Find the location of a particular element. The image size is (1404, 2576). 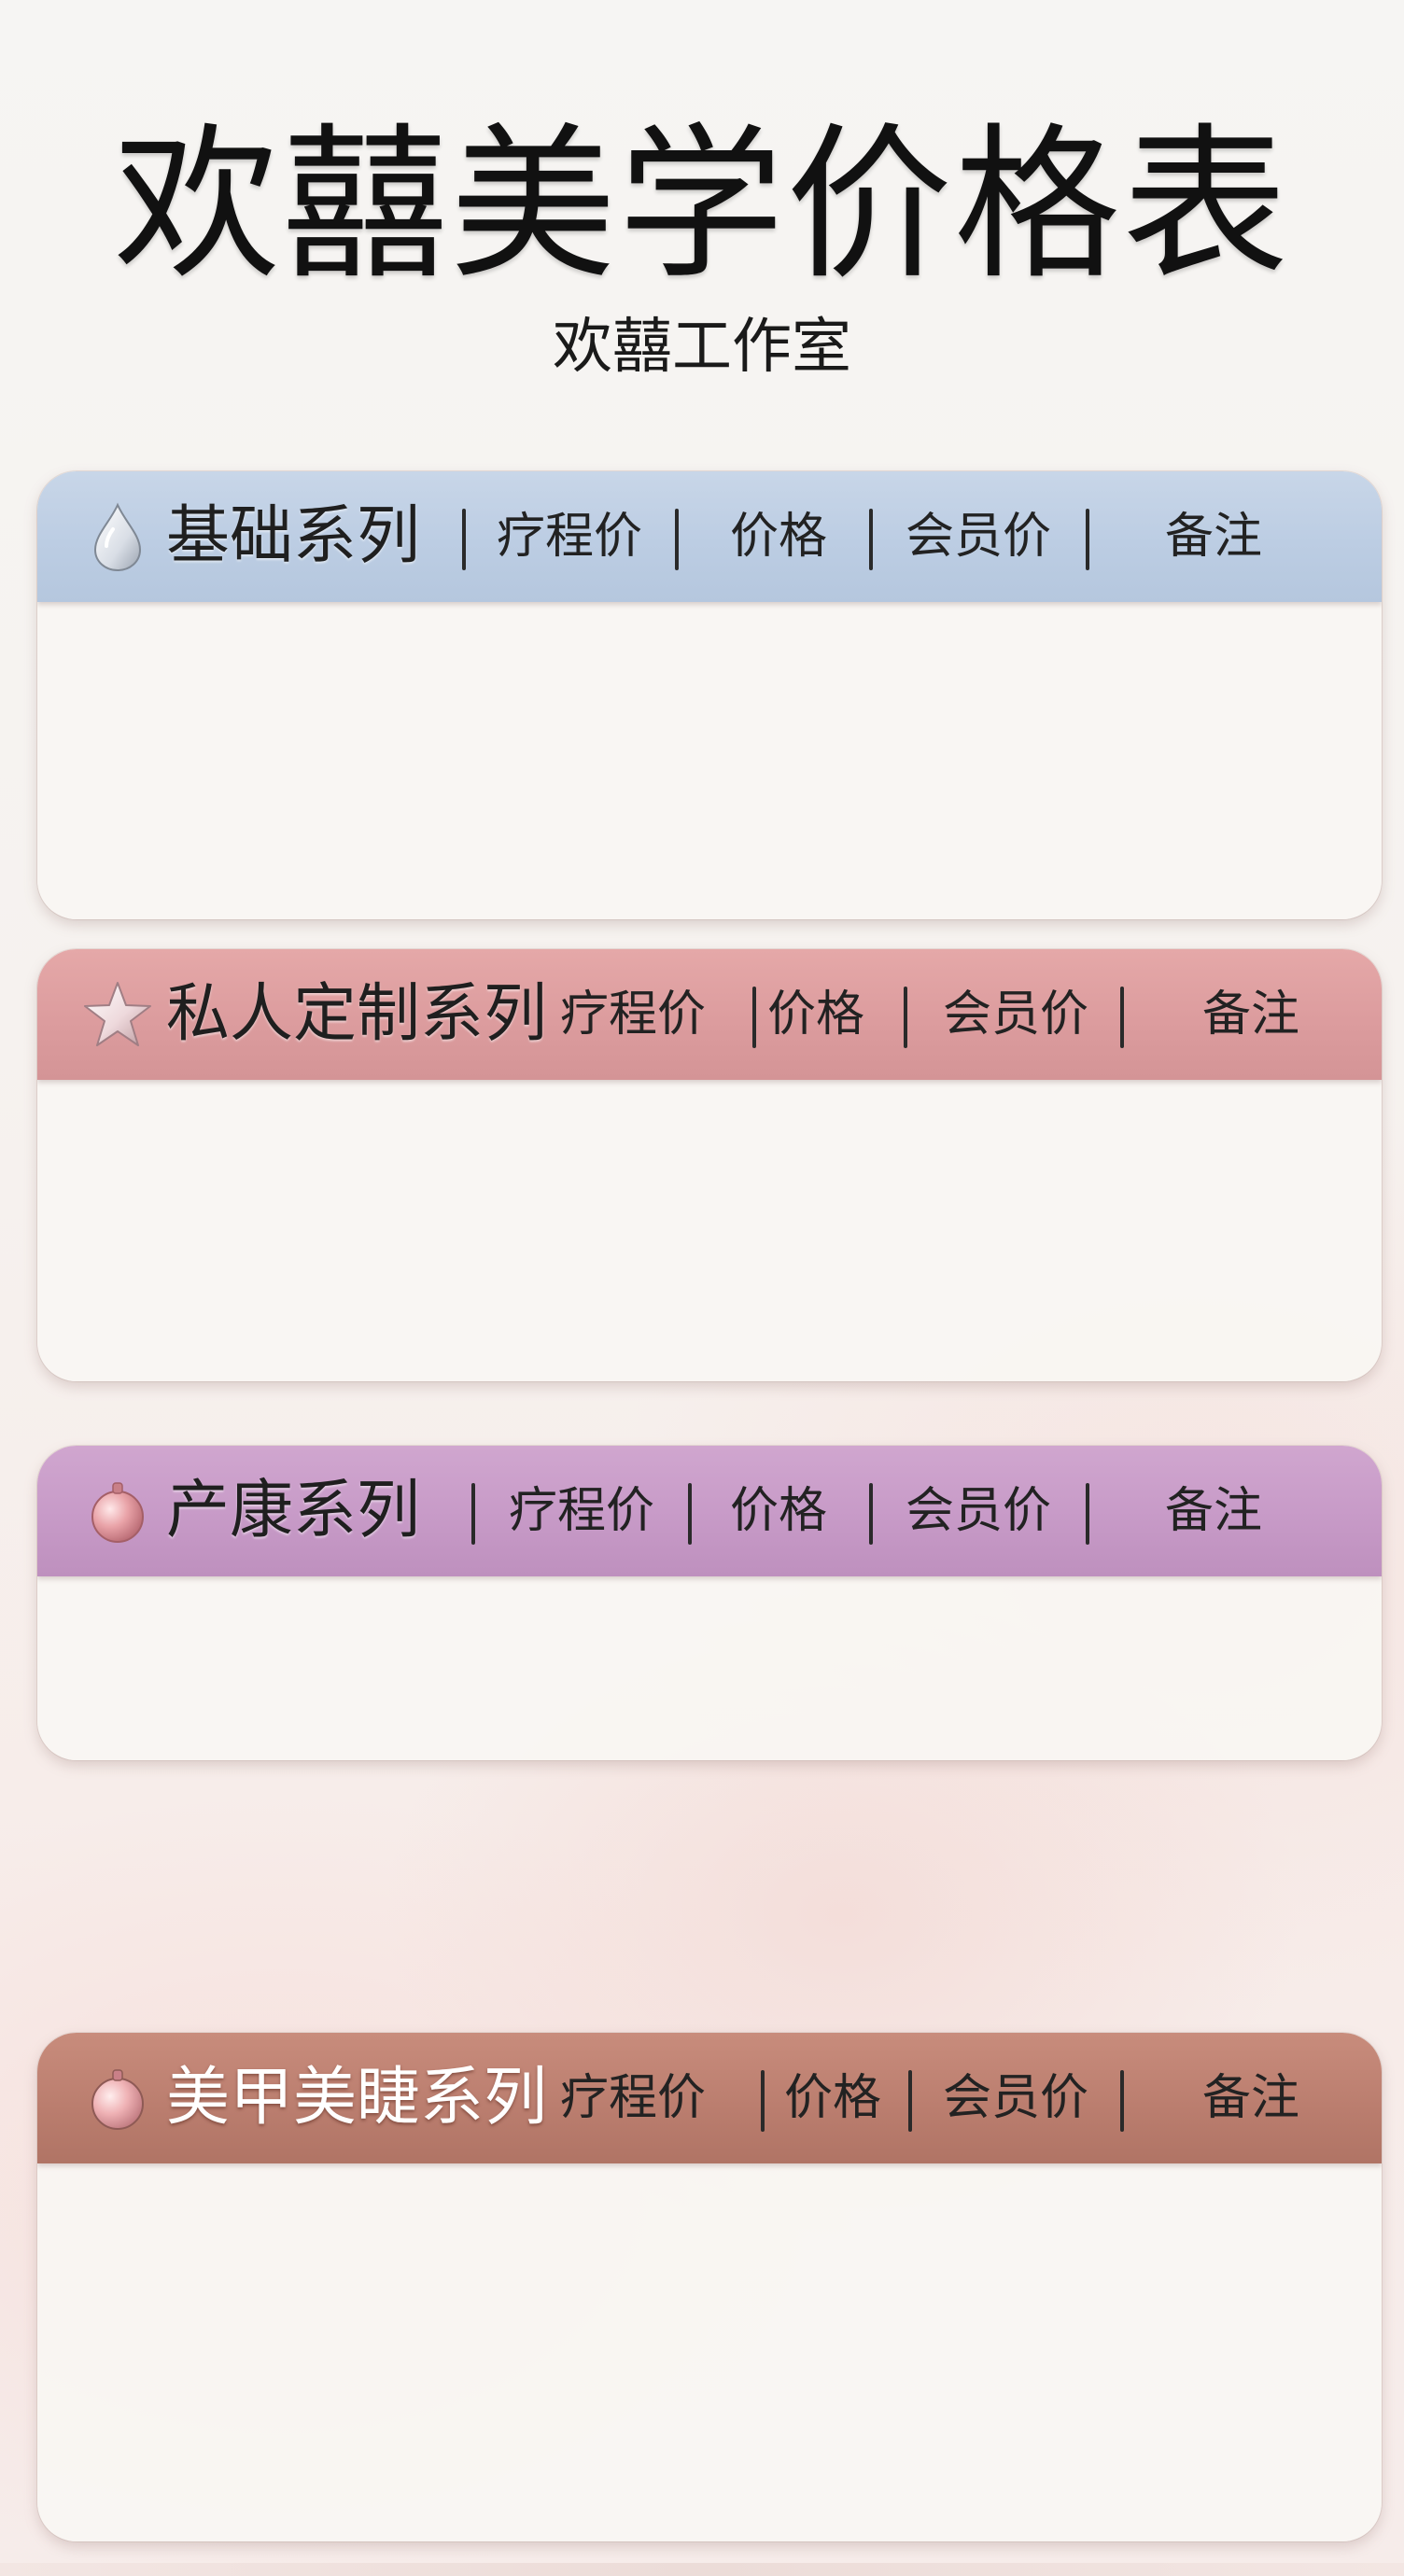

section-title: 美甲美睫系列 is located at coordinates (357, 2098).